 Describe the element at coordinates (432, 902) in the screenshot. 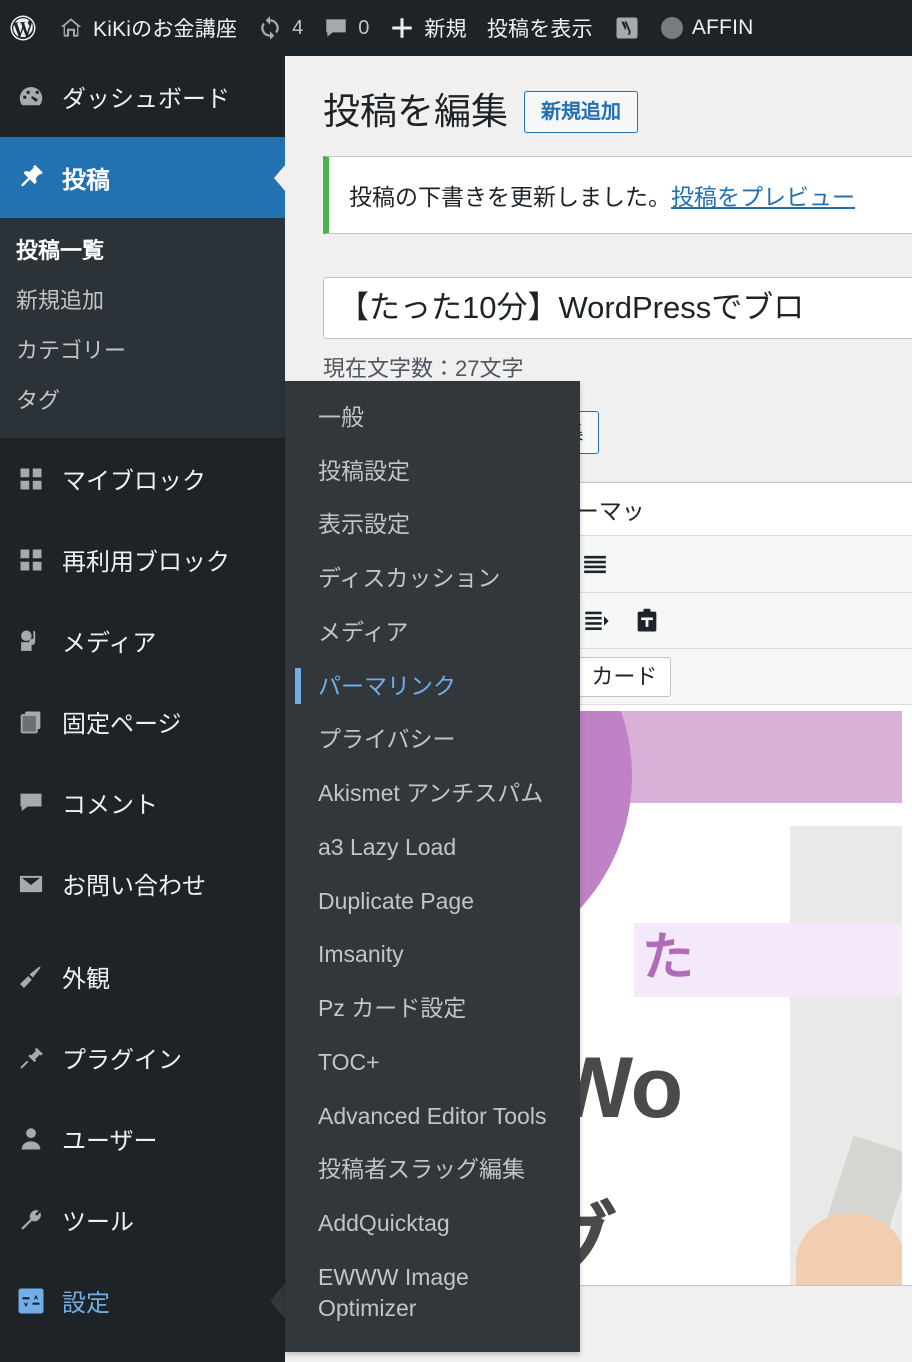

I see `flyout-item-duplicate-page: Duplicate Page` at that location.